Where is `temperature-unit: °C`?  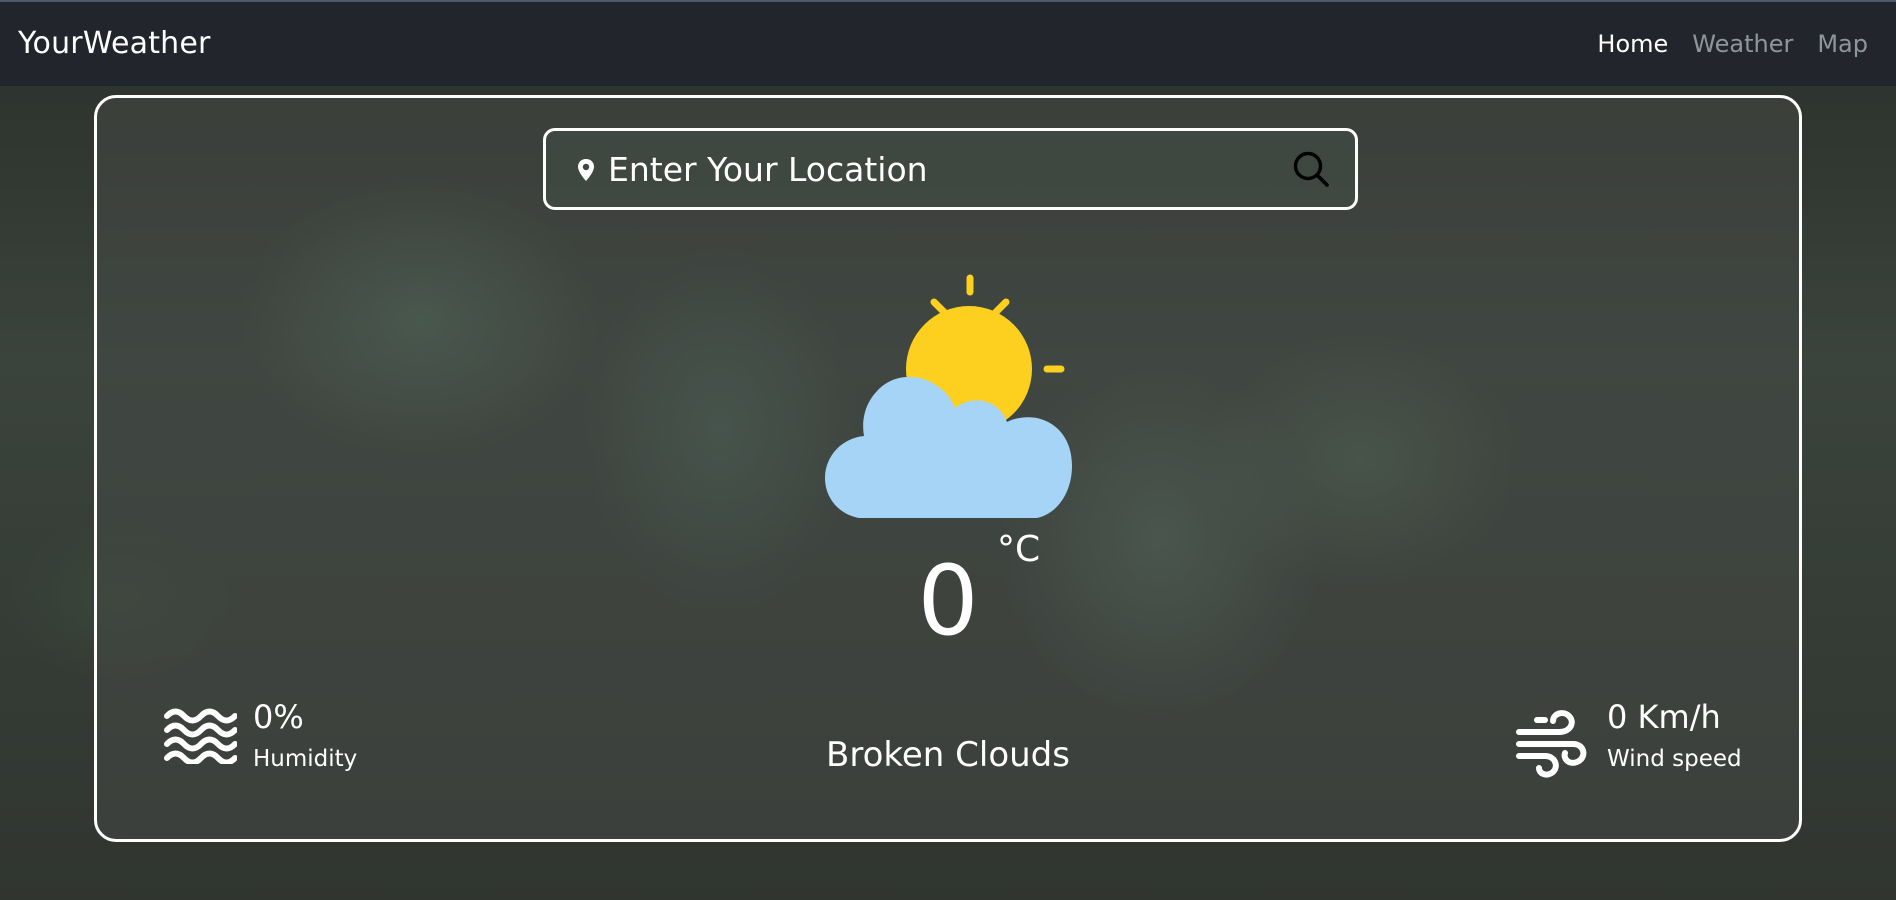
temperature-unit: °C is located at coordinates (1019, 549).